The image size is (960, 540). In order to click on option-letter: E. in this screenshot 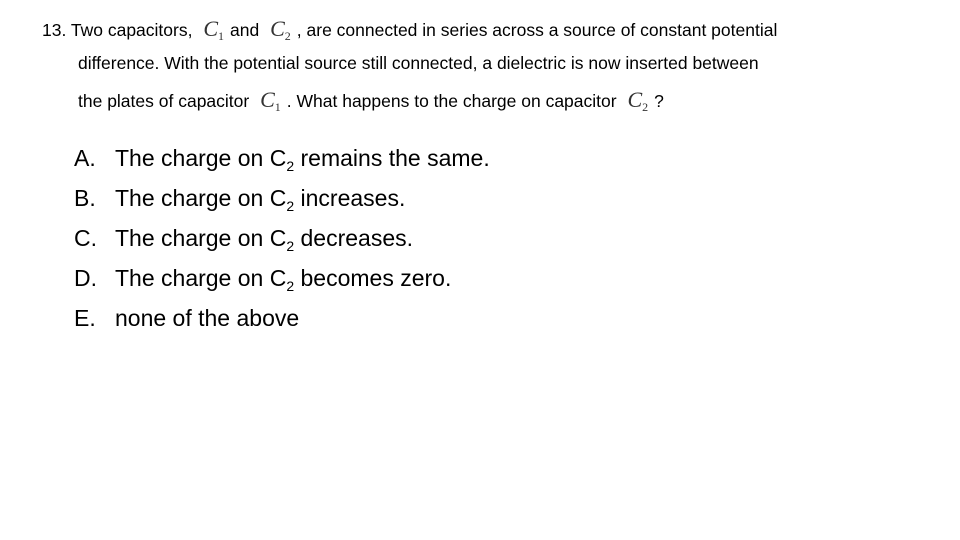, I will do `click(85, 318)`.